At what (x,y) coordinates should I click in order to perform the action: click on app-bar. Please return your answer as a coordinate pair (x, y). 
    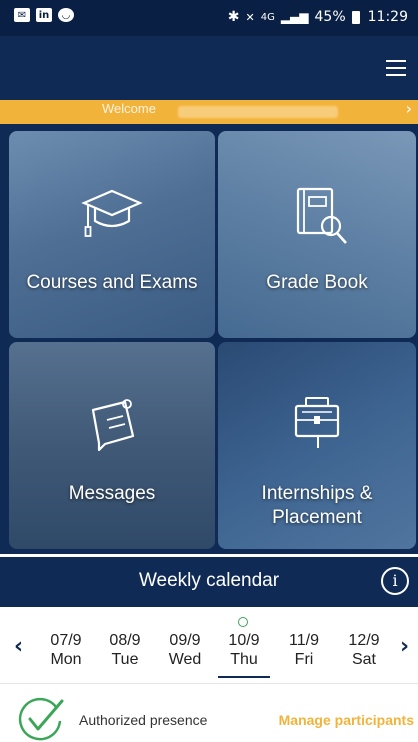
    Looking at the image, I should click on (209, 68).